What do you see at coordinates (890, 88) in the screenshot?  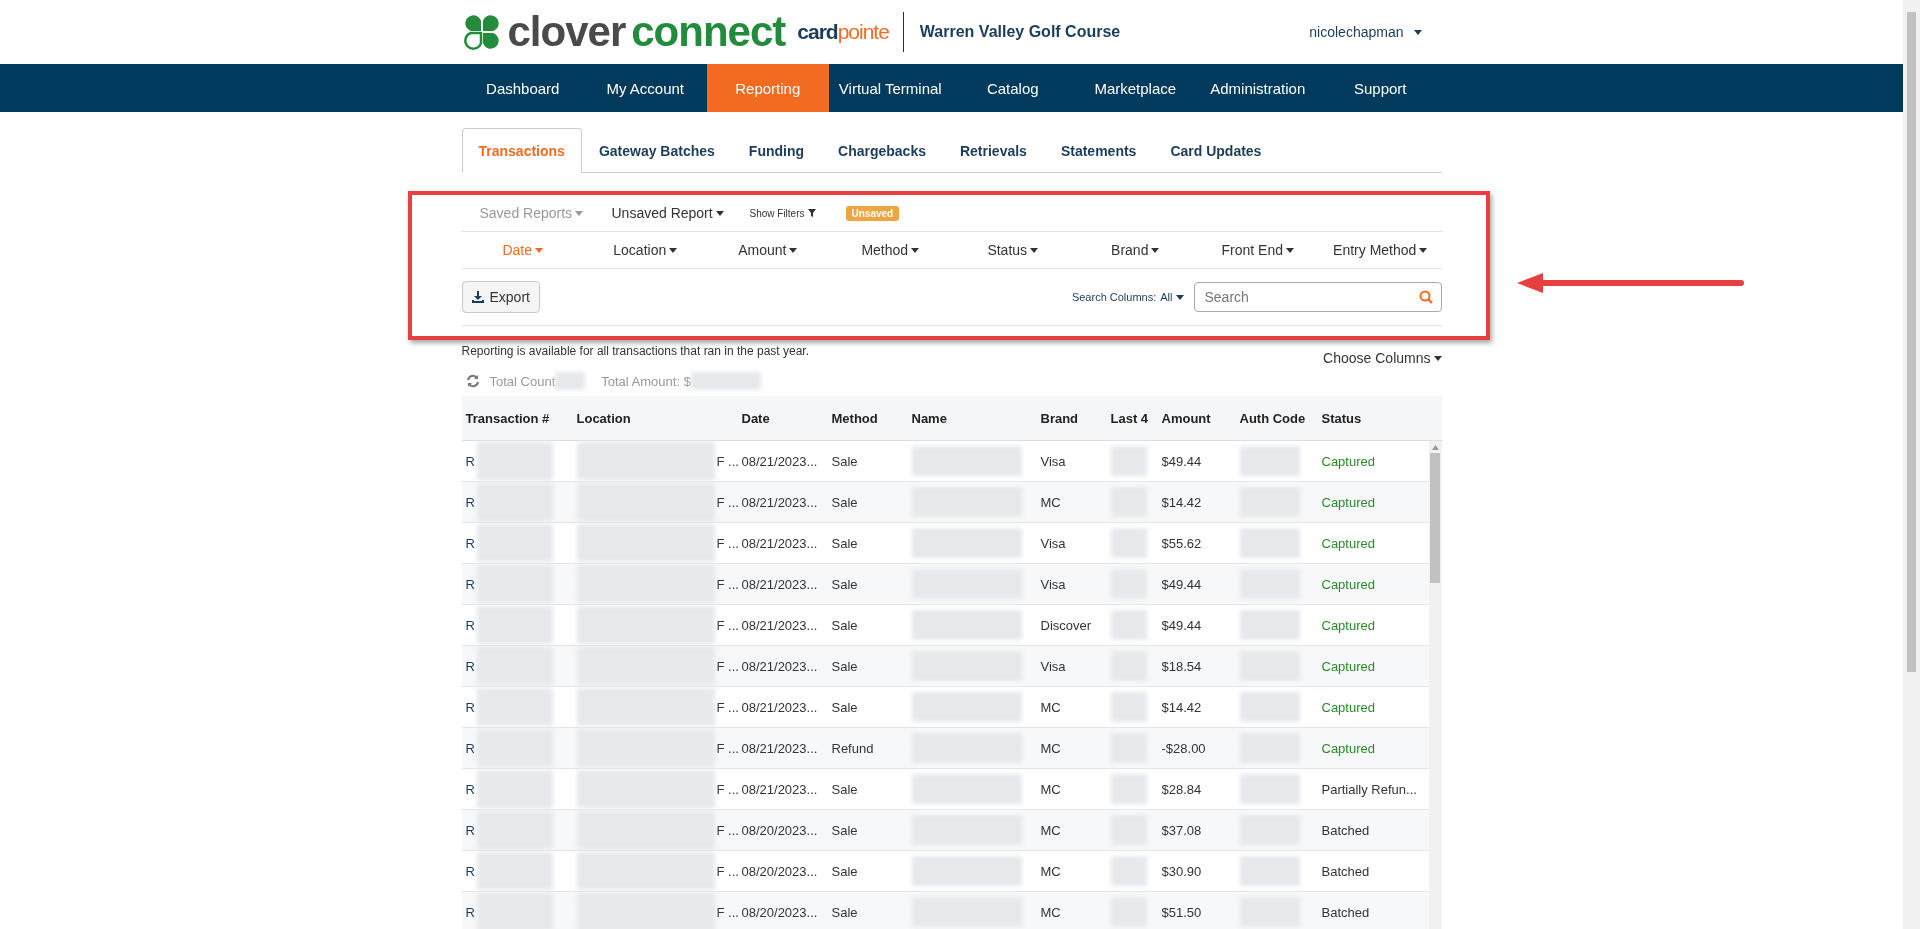 I see `nav-item: Virtual Terminal` at bounding box center [890, 88].